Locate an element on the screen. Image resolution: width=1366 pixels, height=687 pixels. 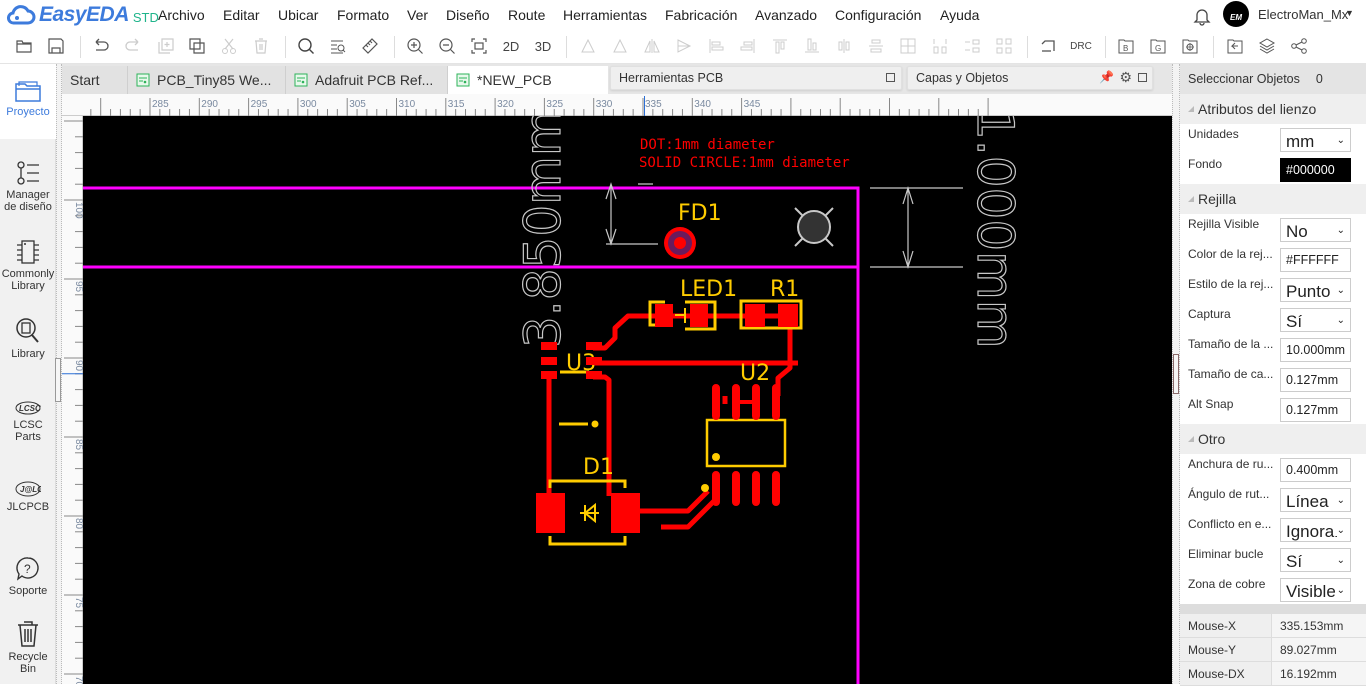
align-right-icon is located at coordinates (748, 46).